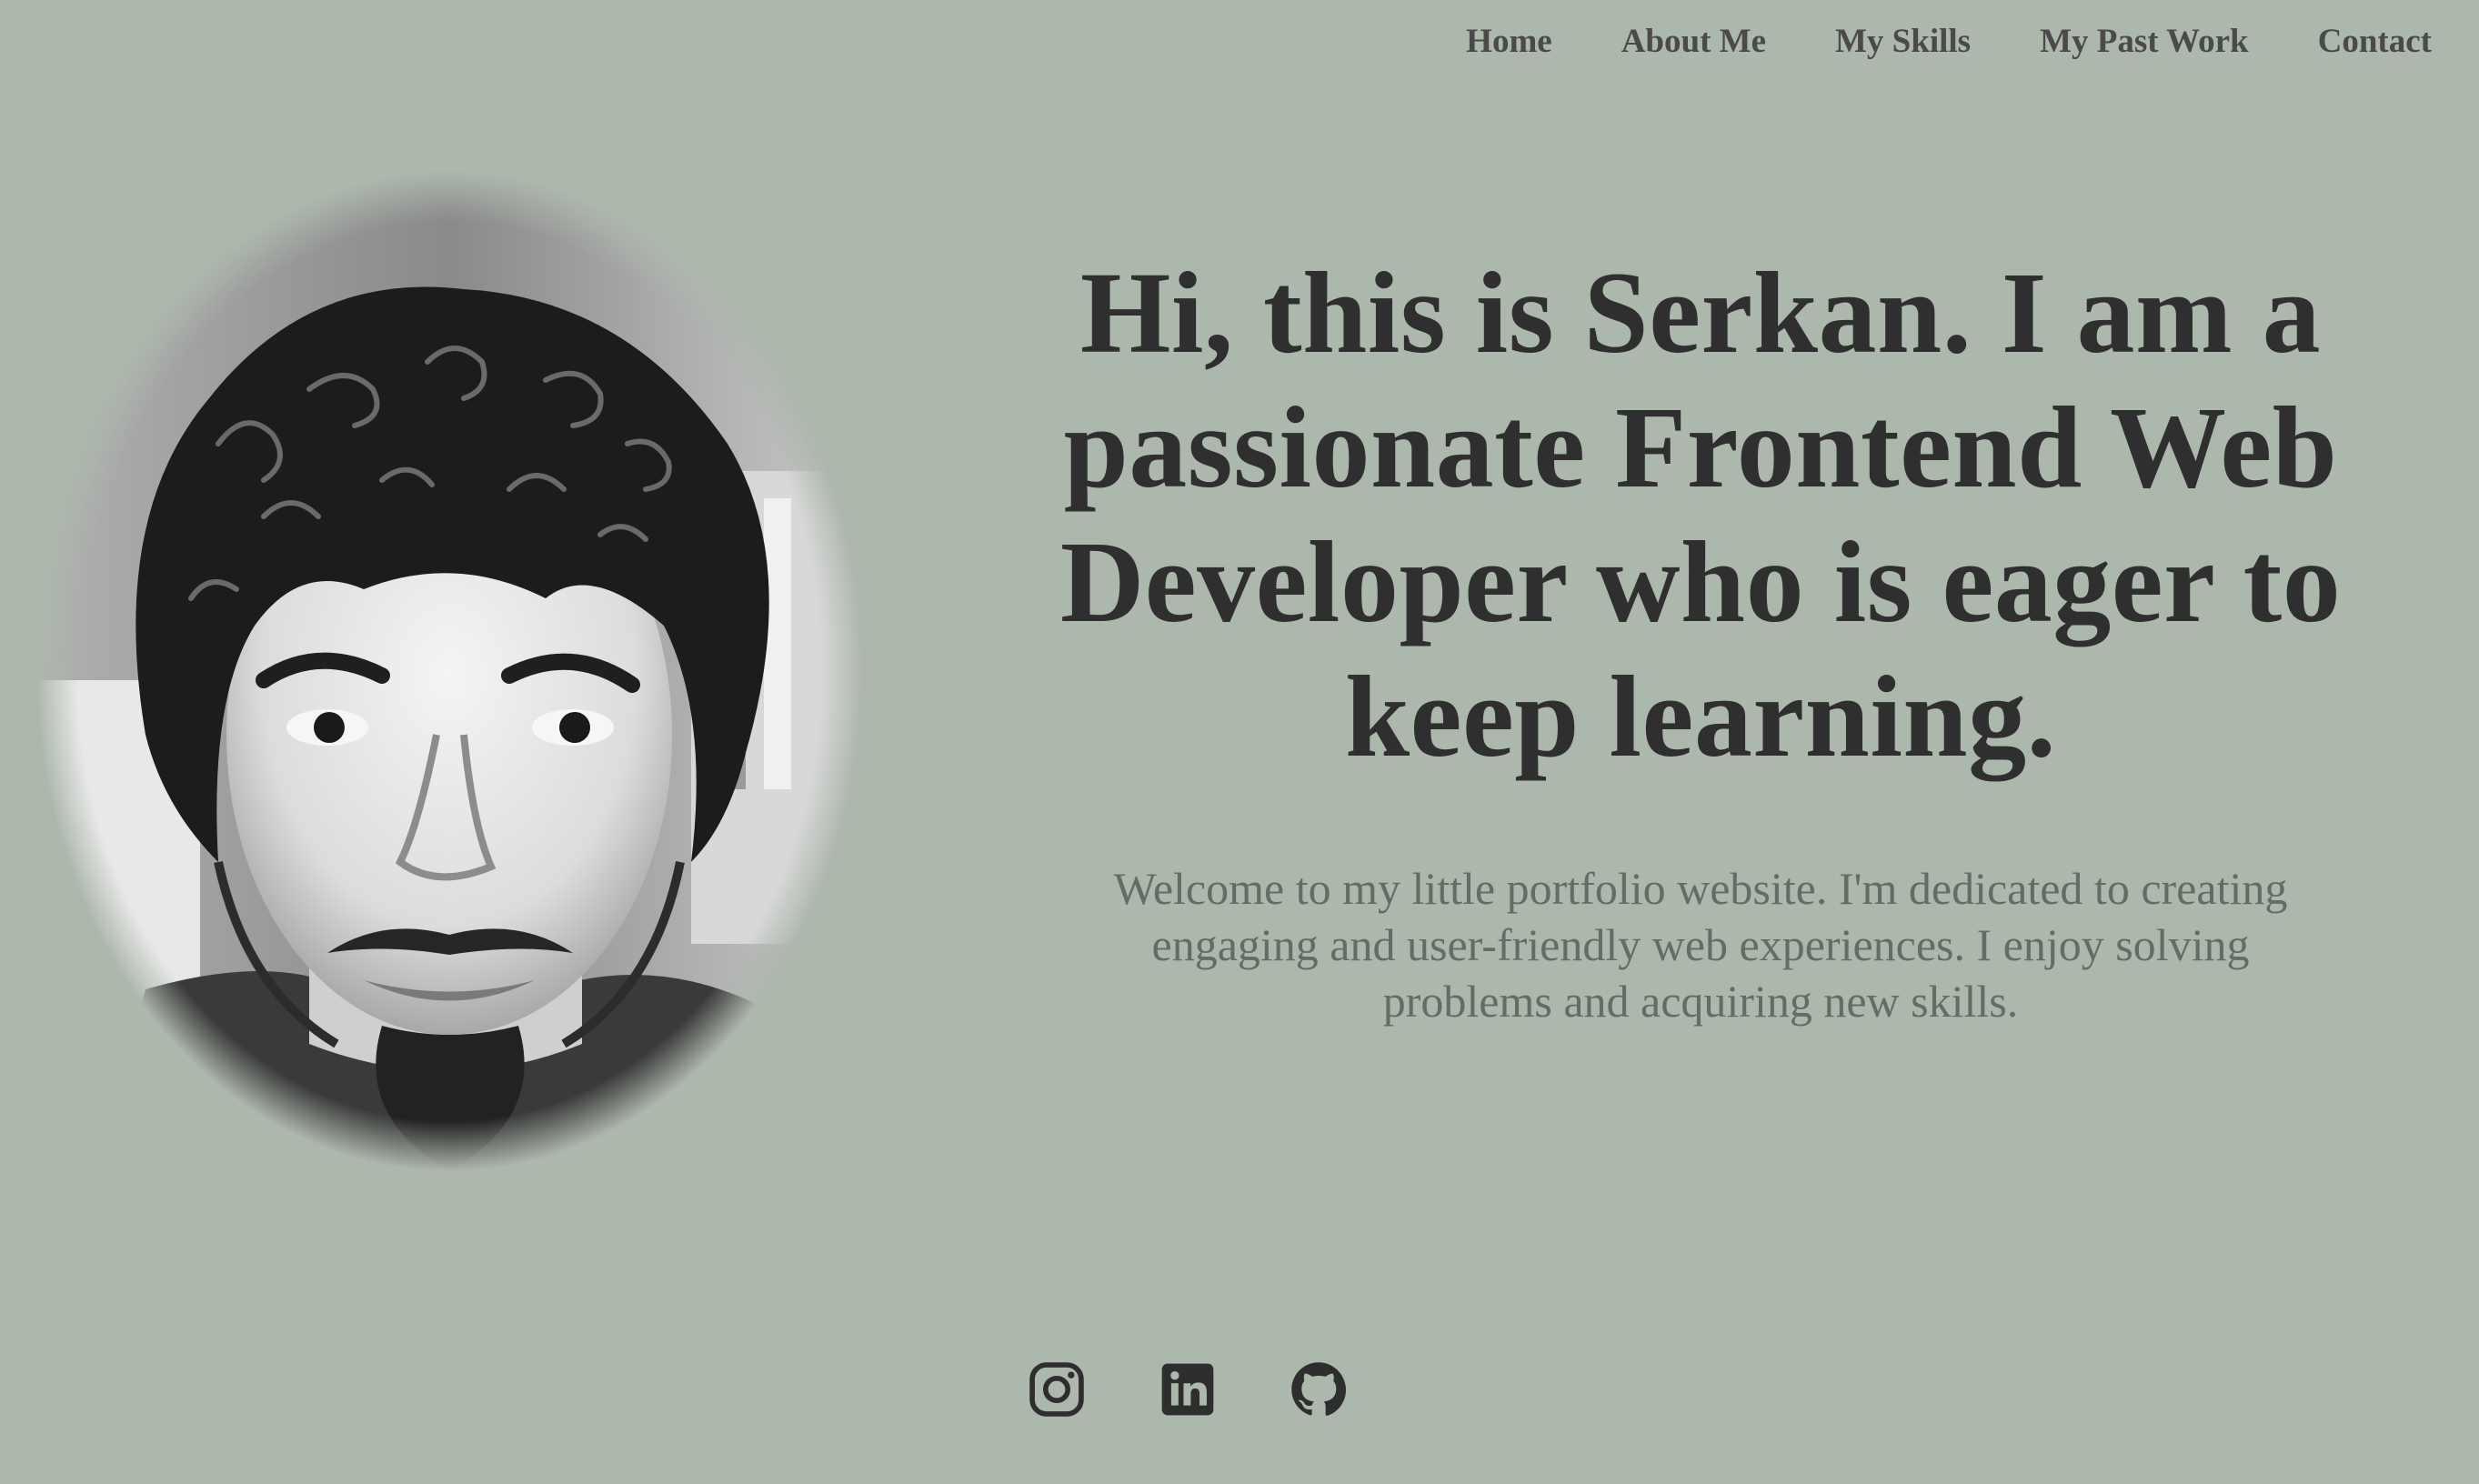 This screenshot has width=2479, height=1484. I want to click on nav-my-past-work-link: My Past Work, so click(2144, 41).